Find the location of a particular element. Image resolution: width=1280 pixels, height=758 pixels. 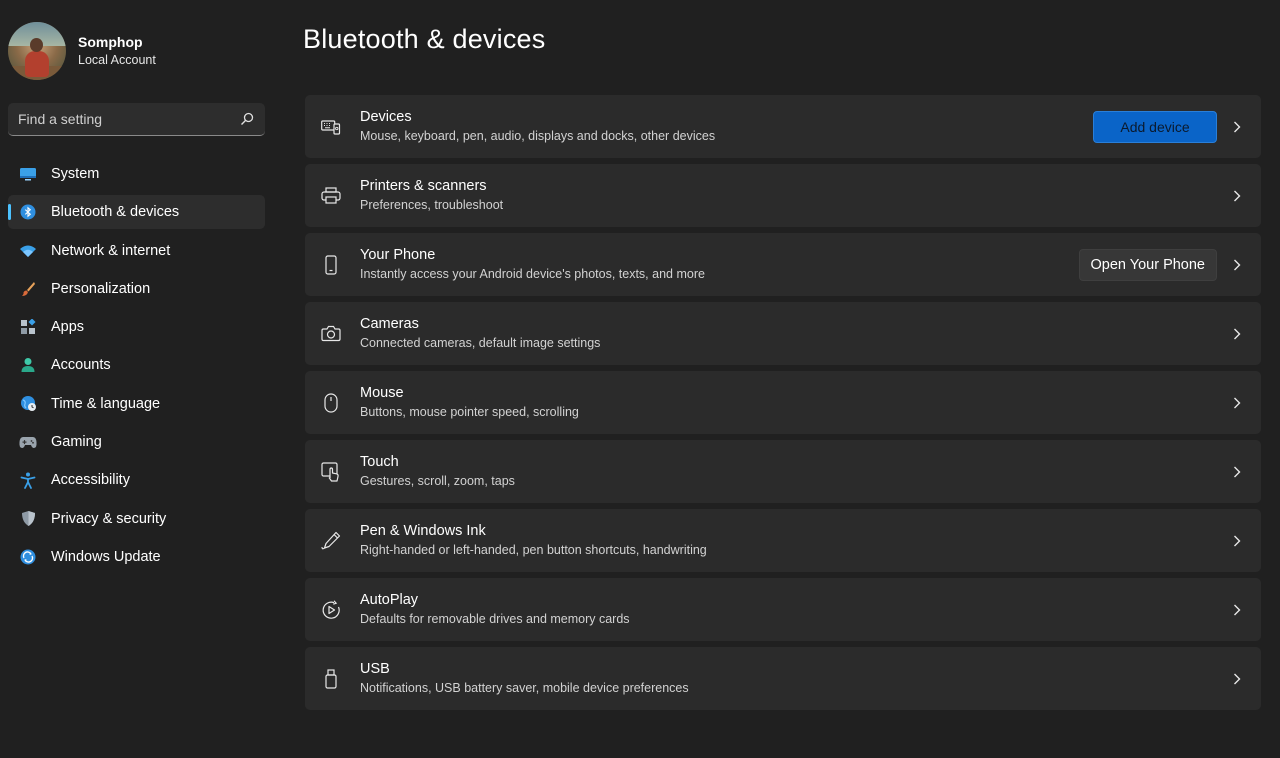

sidebar-item-accounts: Accounts is located at coordinates (136, 365).